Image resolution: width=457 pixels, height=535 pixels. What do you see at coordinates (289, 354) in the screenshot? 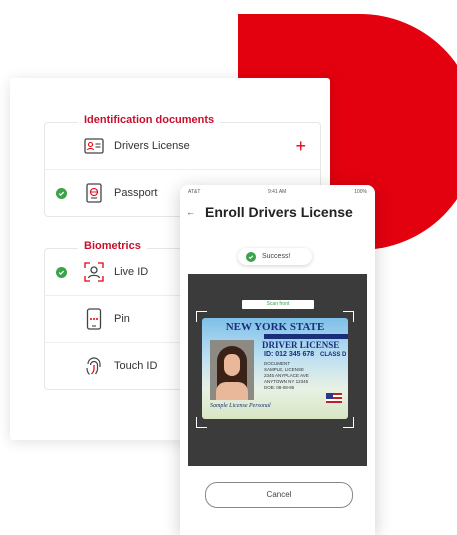
I see `license-id: ID: 012 345 678` at bounding box center [289, 354].